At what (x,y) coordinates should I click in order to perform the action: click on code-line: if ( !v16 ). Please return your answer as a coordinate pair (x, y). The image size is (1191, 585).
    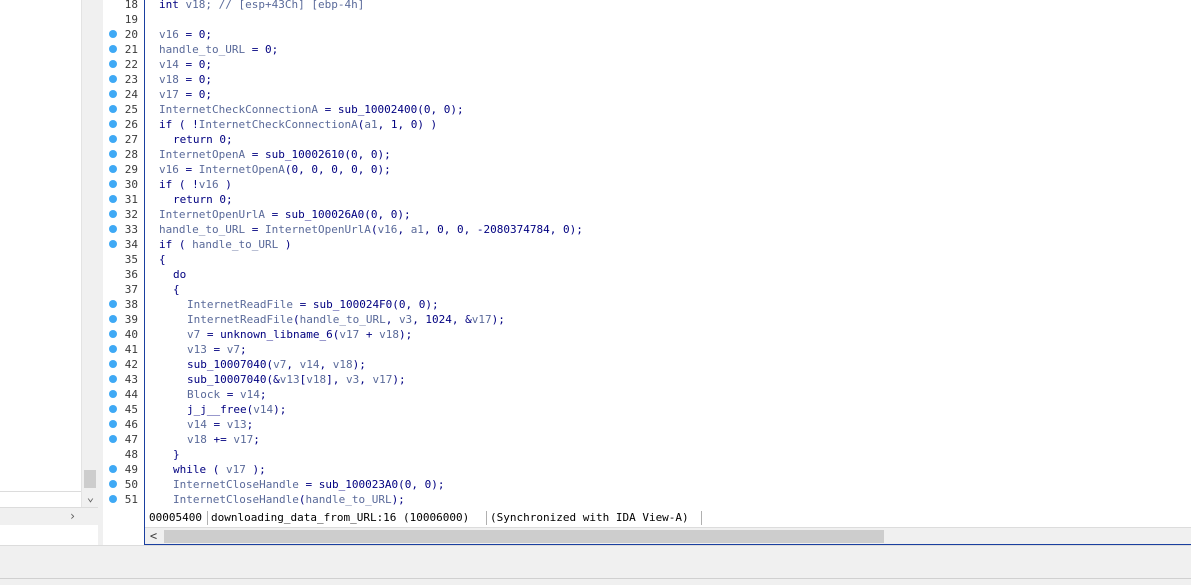
    Looking at the image, I should click on (195, 184).